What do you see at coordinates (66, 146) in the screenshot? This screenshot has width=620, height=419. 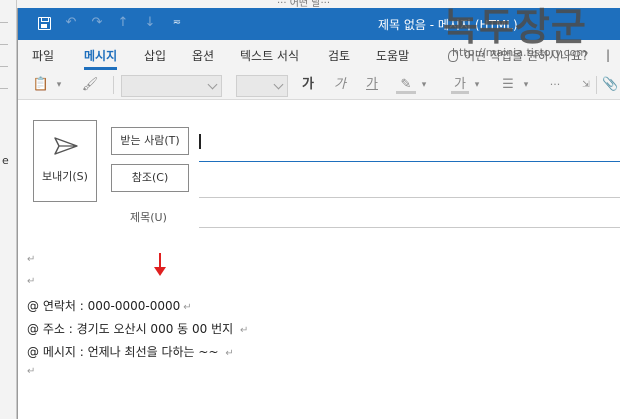 I see `send-icon` at bounding box center [66, 146].